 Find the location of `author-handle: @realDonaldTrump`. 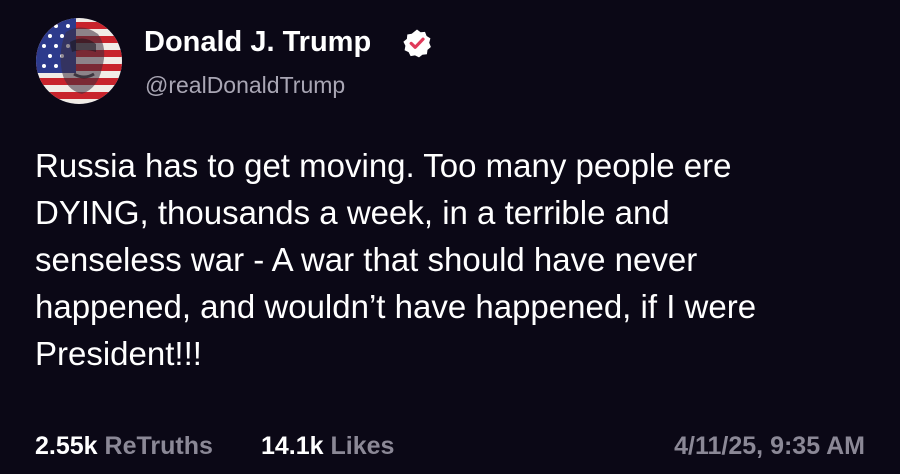

author-handle: @realDonaldTrump is located at coordinates (245, 85).